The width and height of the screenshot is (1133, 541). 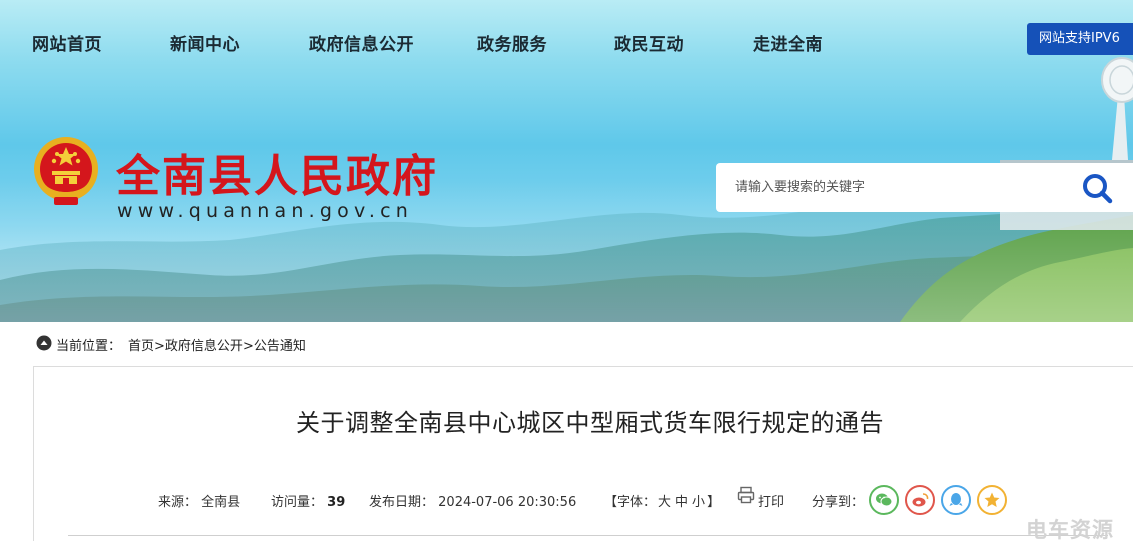 I want to click on nav-news: 新闻中心, so click(x=205, y=42).